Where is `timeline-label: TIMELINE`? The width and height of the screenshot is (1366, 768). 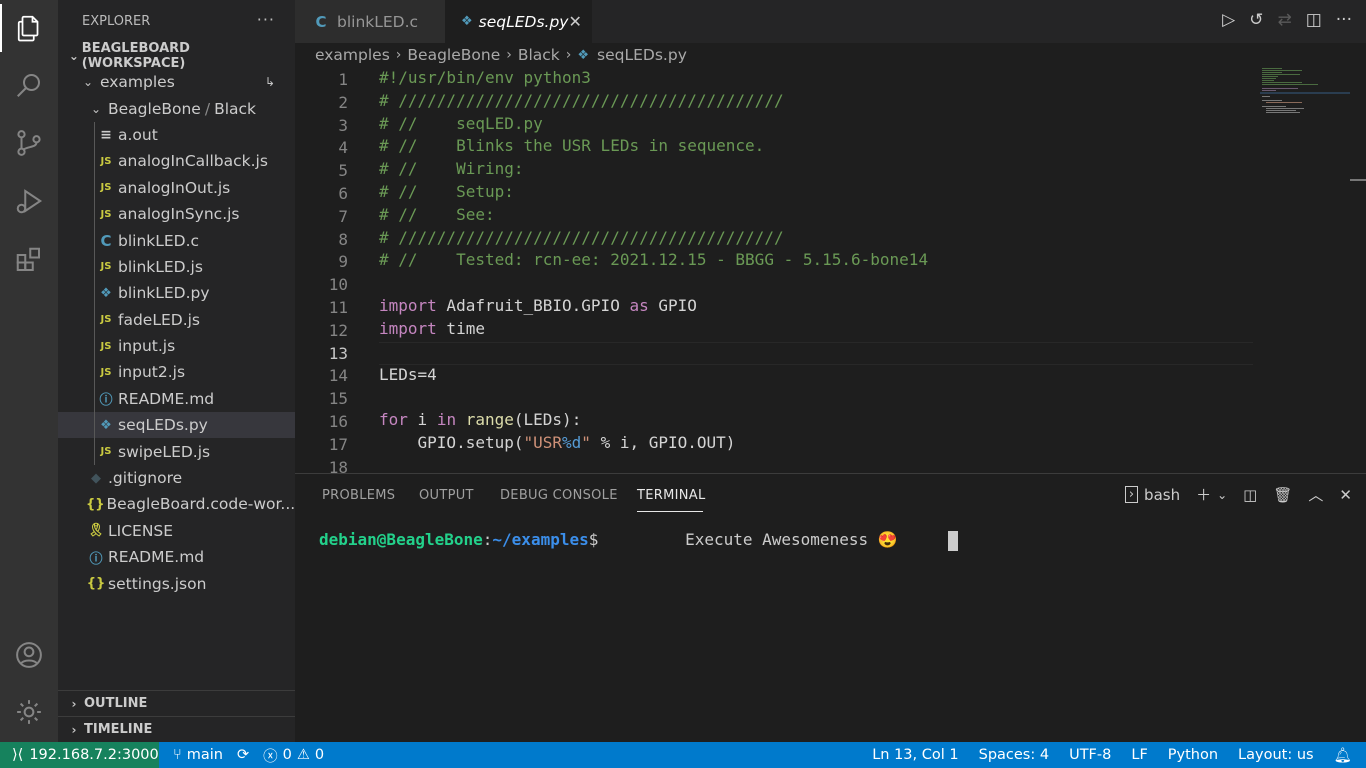 timeline-label: TIMELINE is located at coordinates (118, 729).